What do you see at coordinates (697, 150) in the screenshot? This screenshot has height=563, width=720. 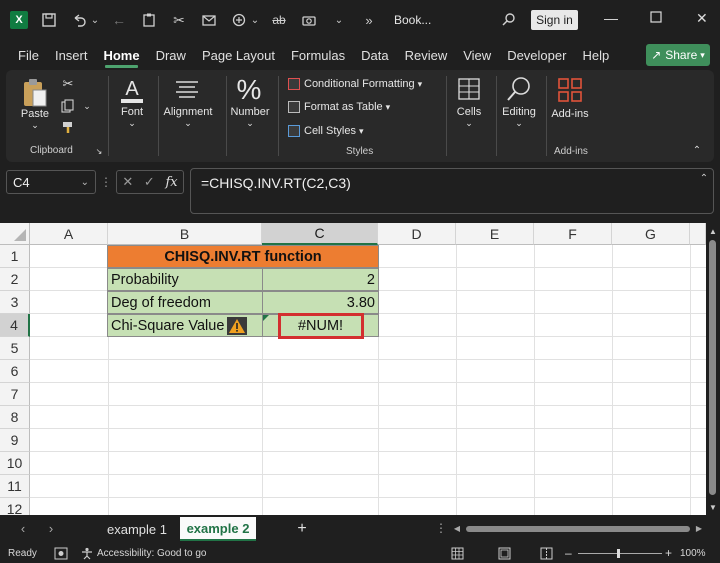 I see `collapse-ribbon-icon: ⌃` at bounding box center [697, 150].